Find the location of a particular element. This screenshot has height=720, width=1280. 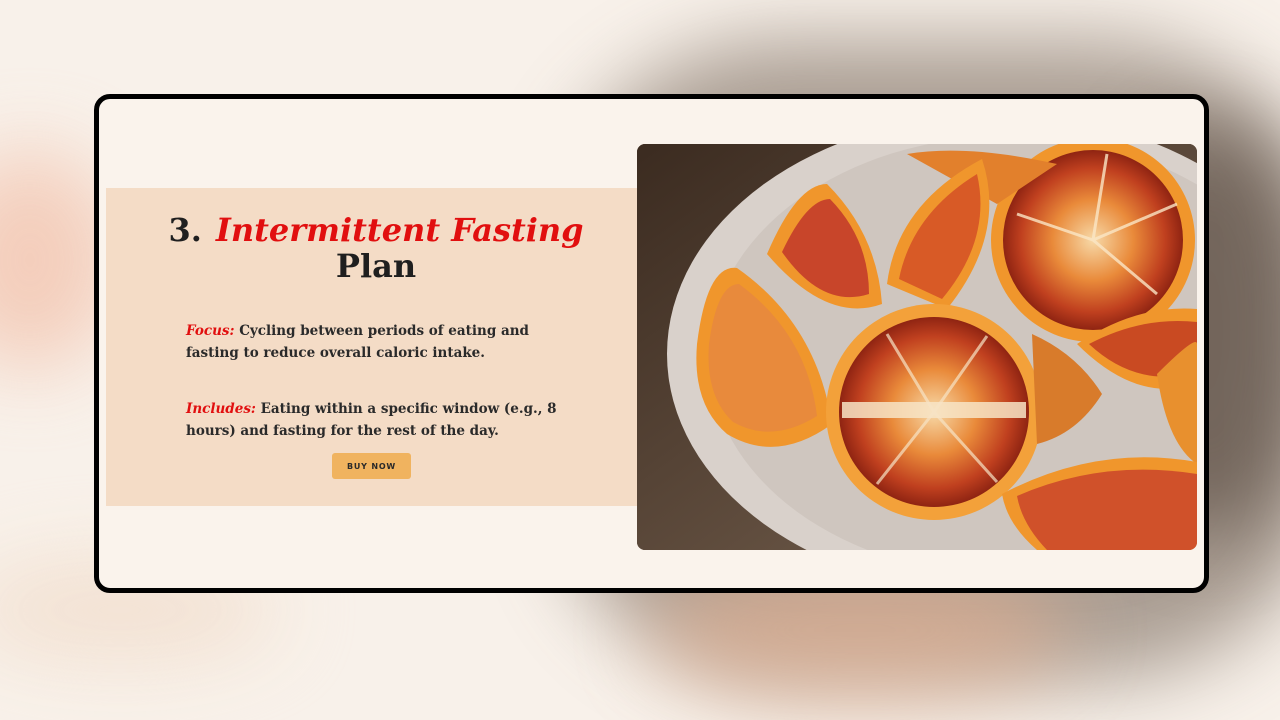

includes-label: Includes: is located at coordinates (221, 409).